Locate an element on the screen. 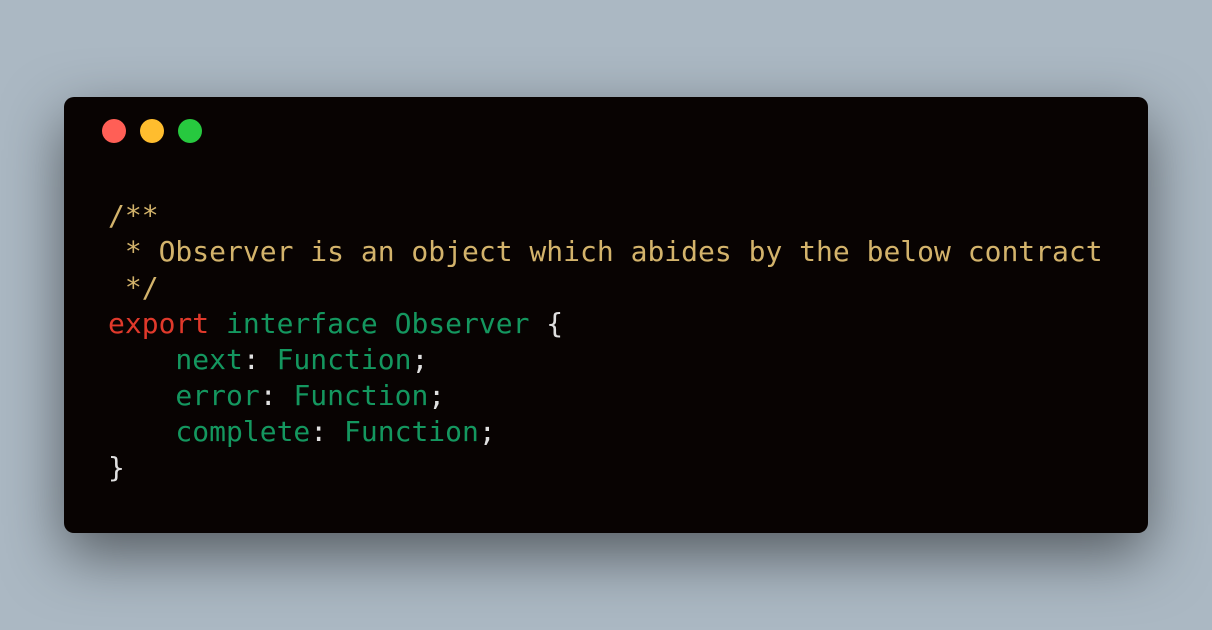 This screenshot has height=630, width=1212. code-token-identifier: Observer is located at coordinates (462, 323).